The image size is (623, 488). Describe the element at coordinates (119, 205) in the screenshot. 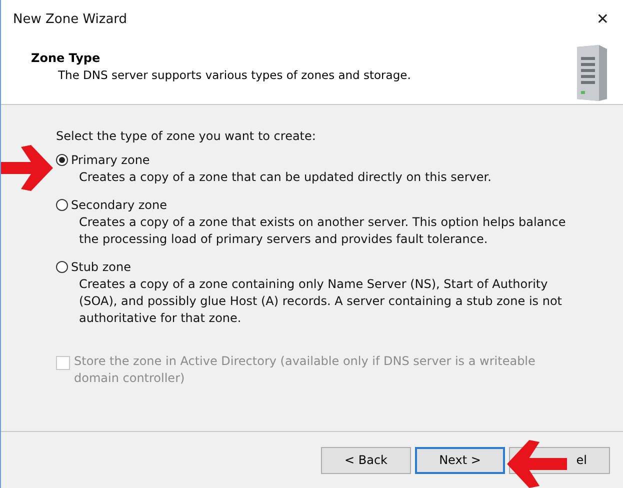

I see `radio-label: Secondary zone` at that location.